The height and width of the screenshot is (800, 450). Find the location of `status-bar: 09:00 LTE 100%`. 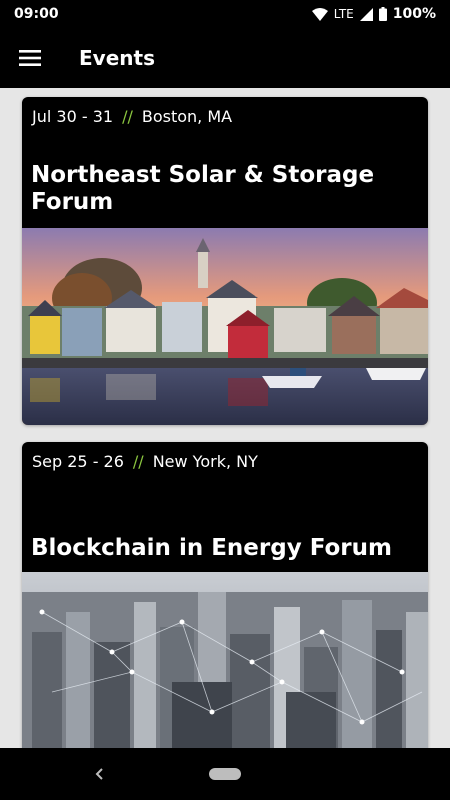

status-bar: 09:00 LTE 100% is located at coordinates (225, 14).